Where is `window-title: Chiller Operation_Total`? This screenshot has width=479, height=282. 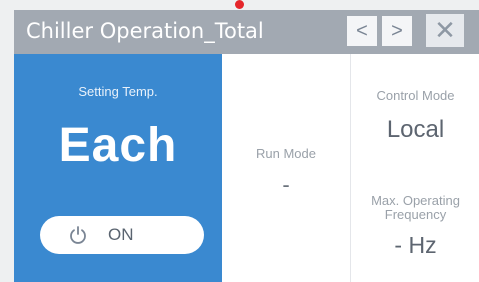
window-title: Chiller Operation_Total is located at coordinates (145, 31).